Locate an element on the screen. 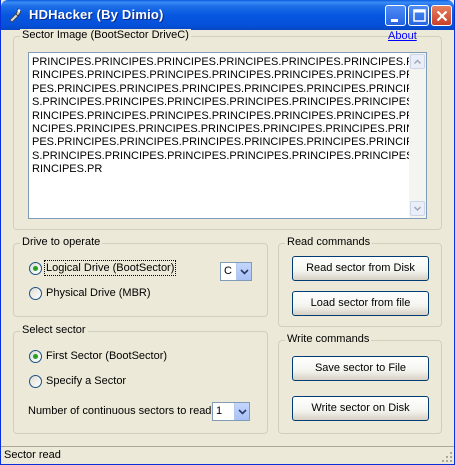 Image resolution: width=455 pixels, height=465 pixels. select-sector-group-label: Select sector is located at coordinates (54, 330).